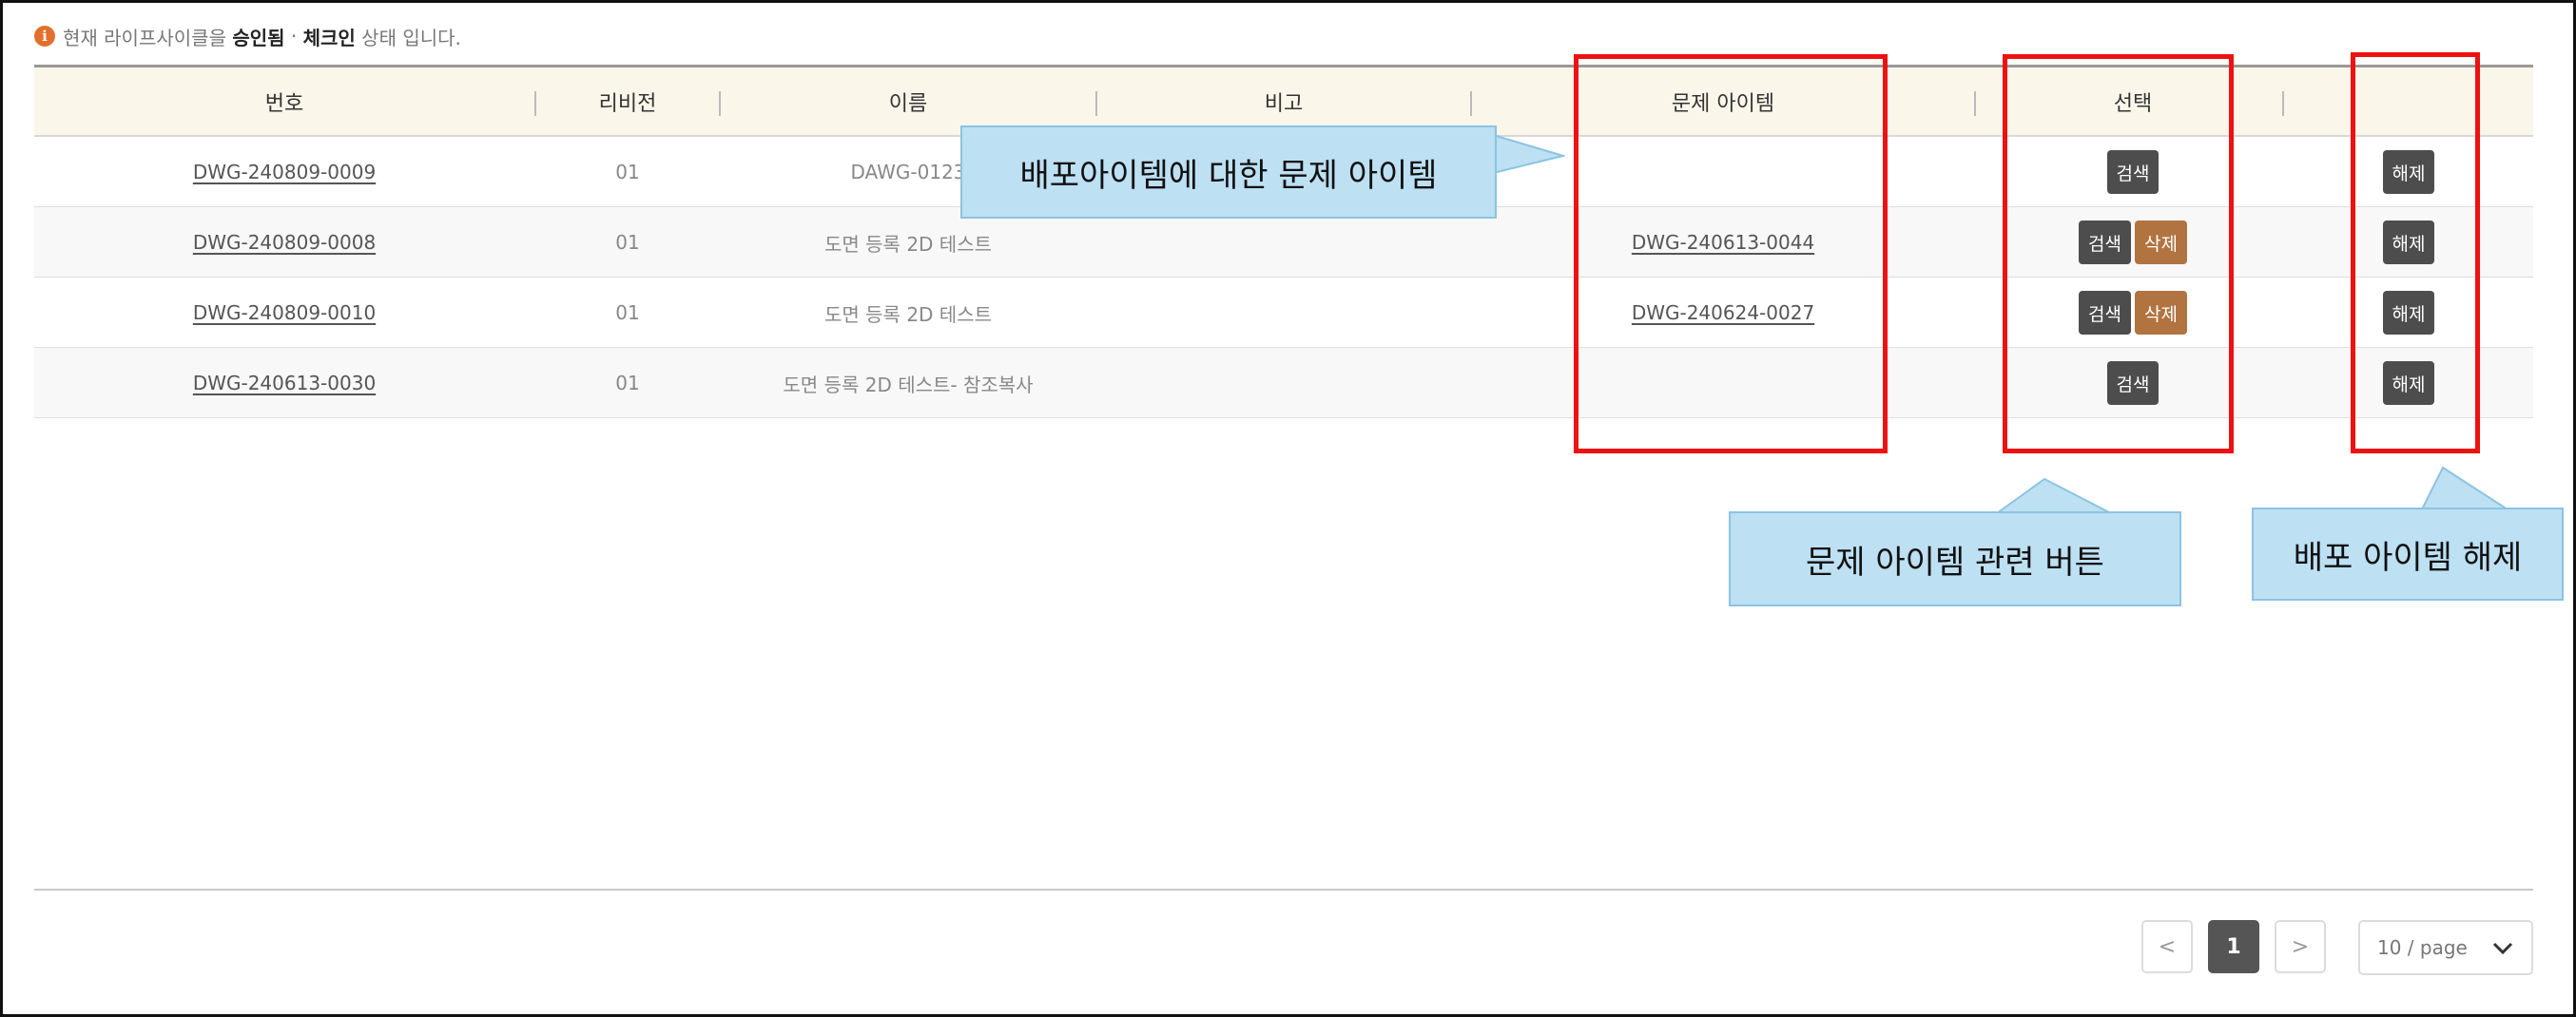 Image resolution: width=2576 pixels, height=1017 pixels. Describe the element at coordinates (2233, 947) in the screenshot. I see `page-1-button: 1` at that location.